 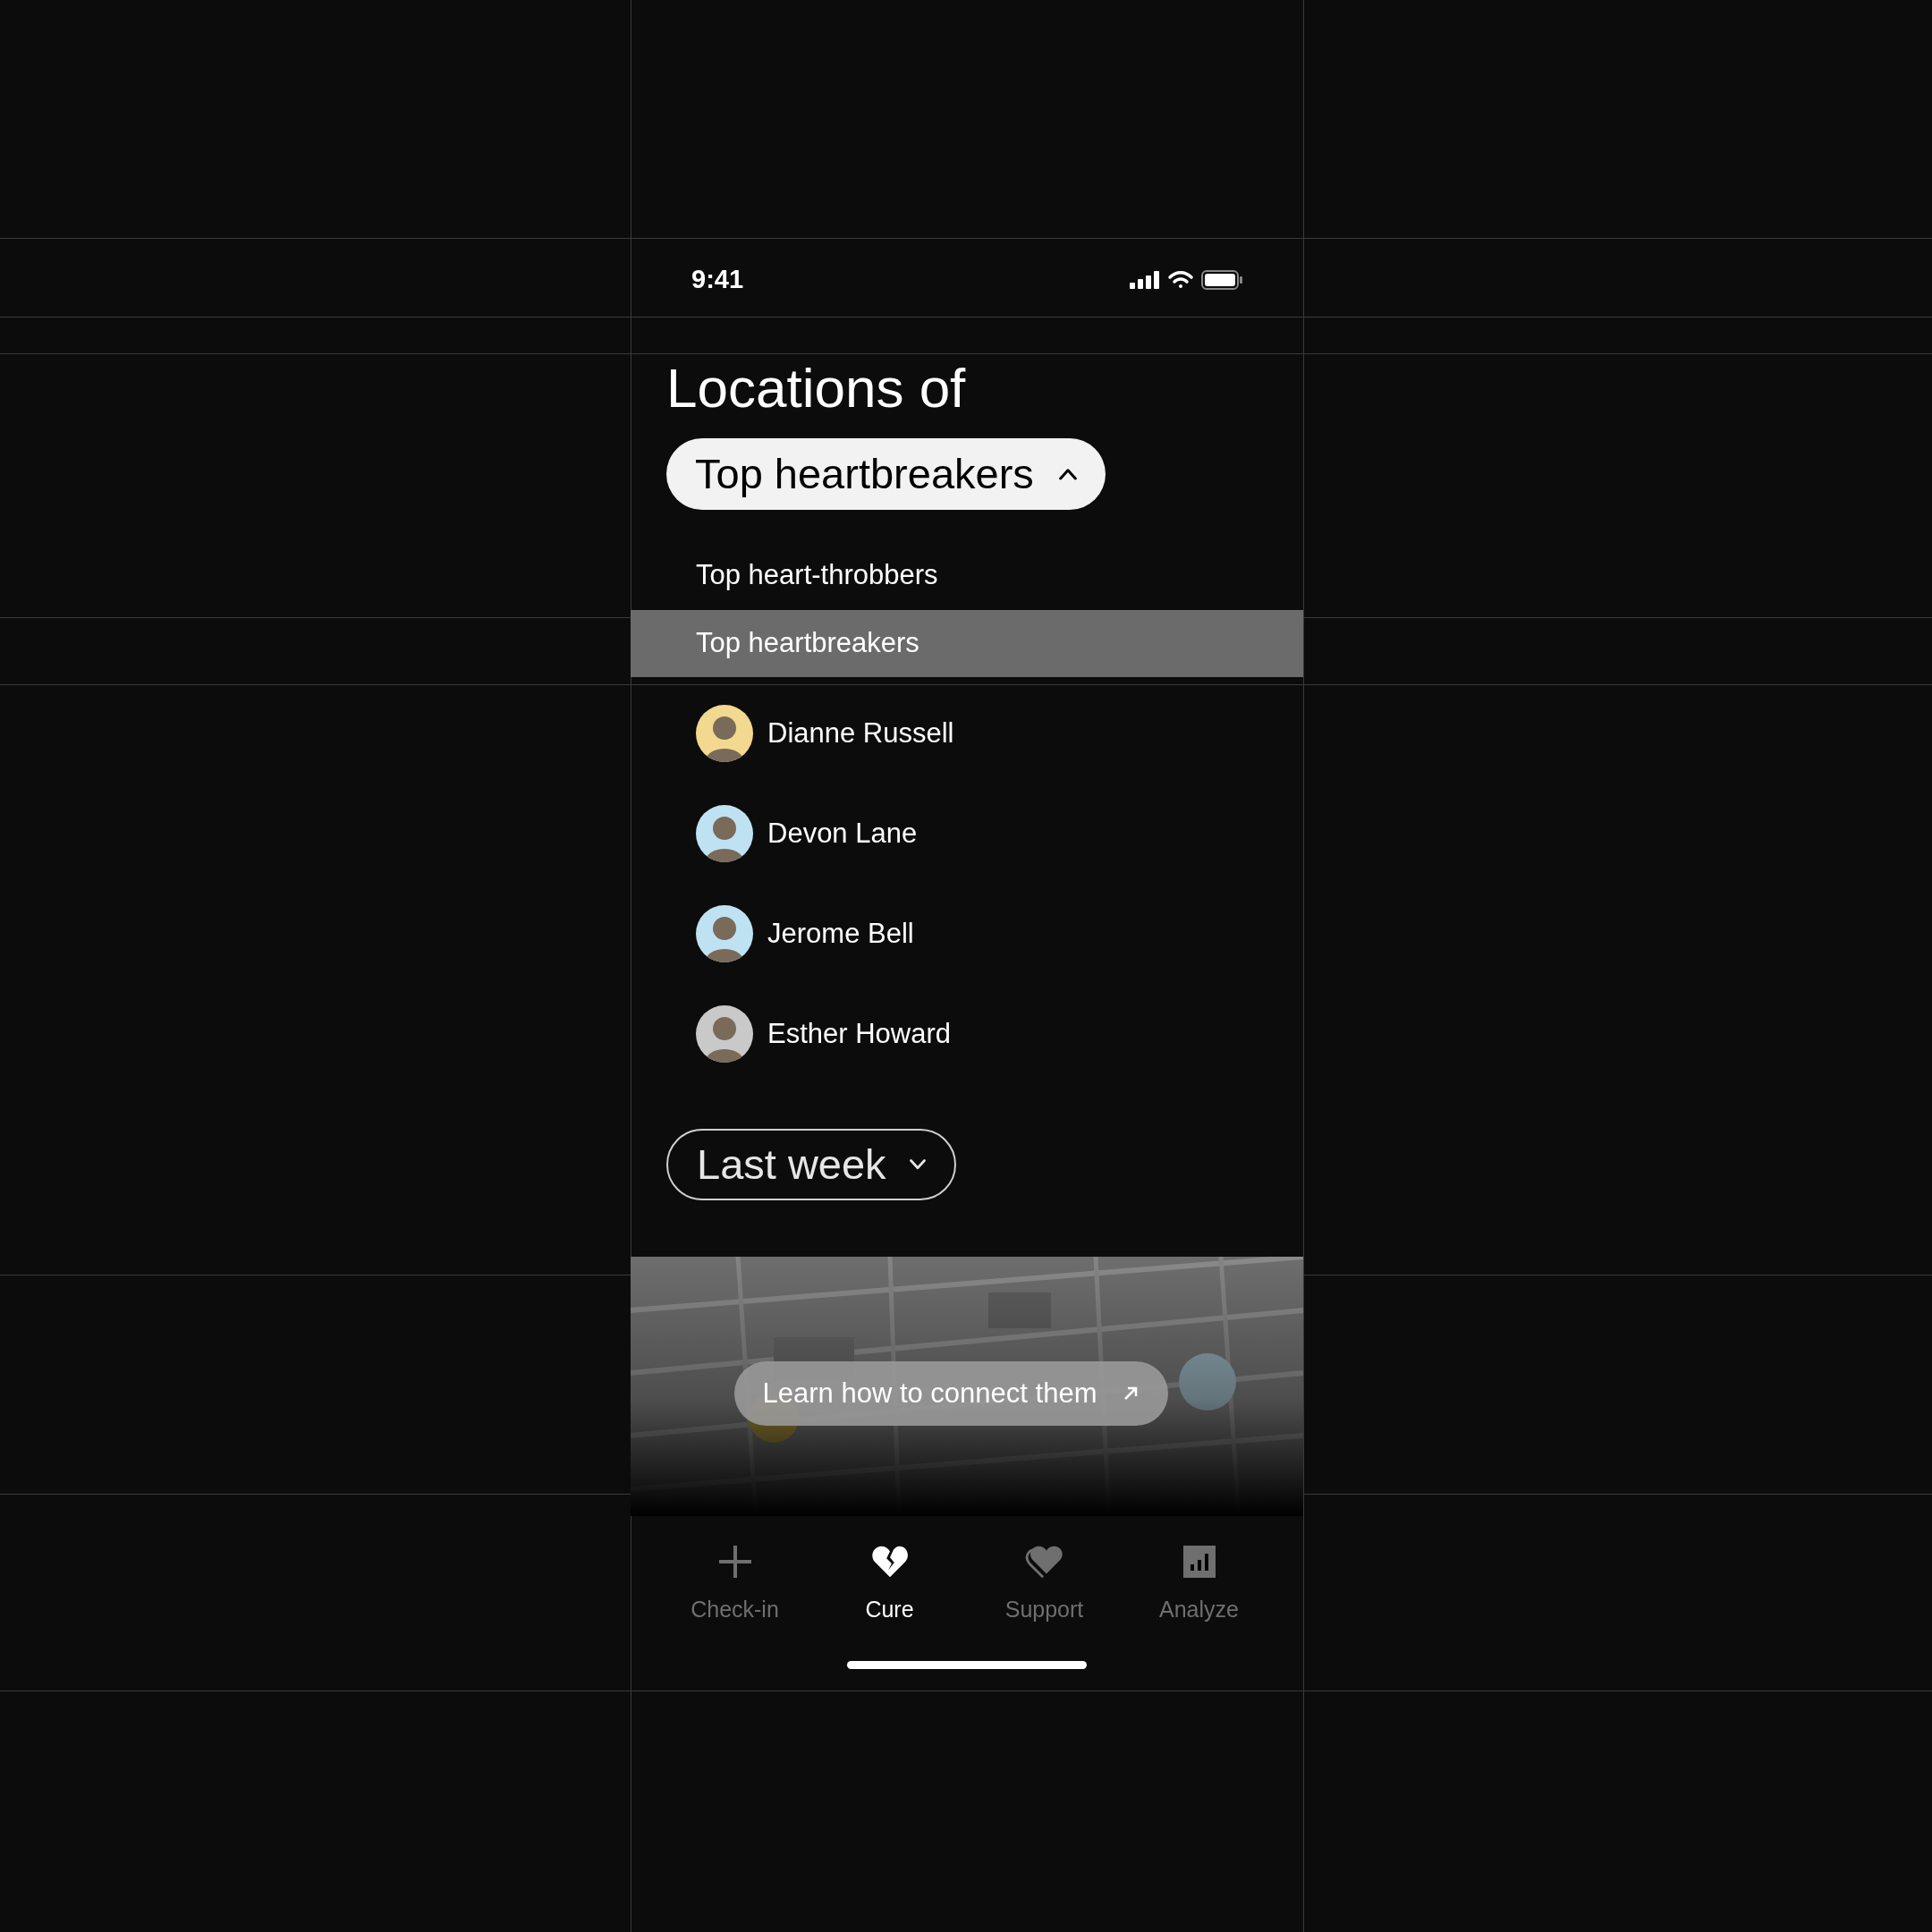 I want to click on page-title: Locations of, so click(x=816, y=388).